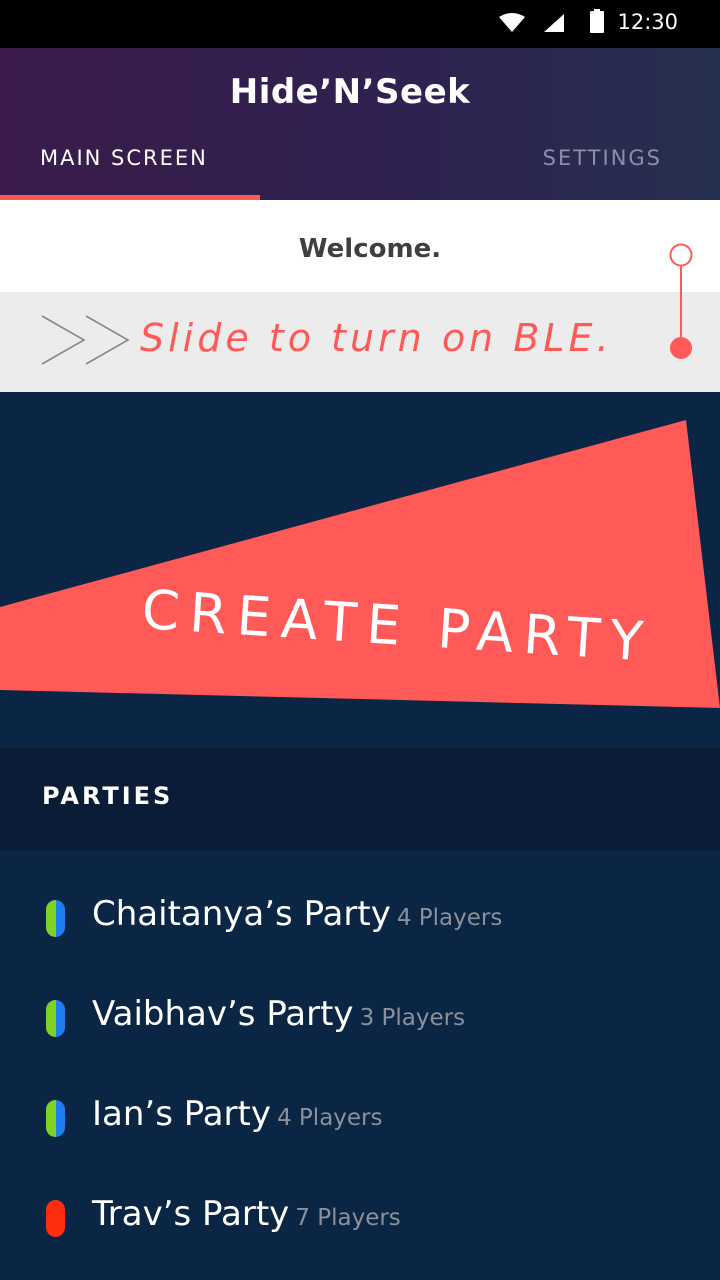 The height and width of the screenshot is (1280, 720). I want to click on party-item: Trav’s Party 7 Players, so click(360, 1200).